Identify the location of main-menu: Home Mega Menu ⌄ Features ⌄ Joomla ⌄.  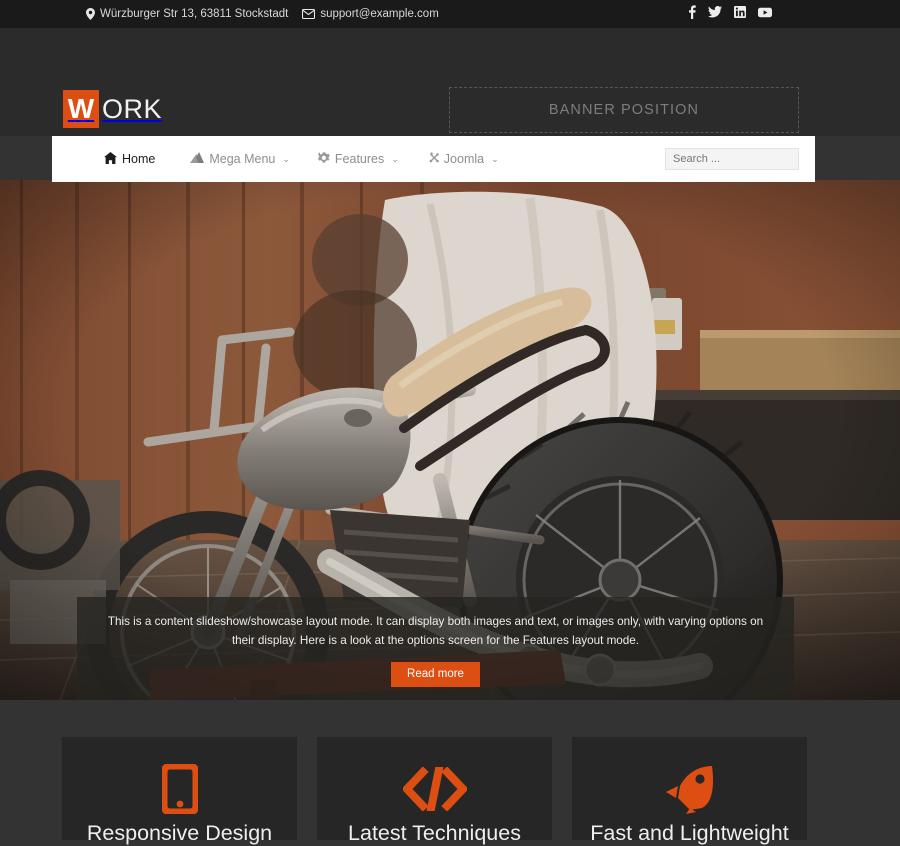
(301, 159).